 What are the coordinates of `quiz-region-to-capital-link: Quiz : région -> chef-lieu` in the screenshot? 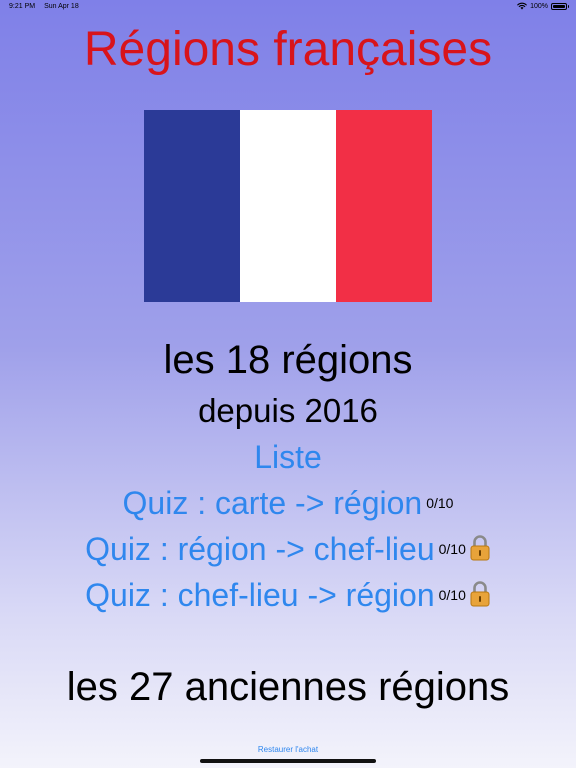 It's located at (260, 549).